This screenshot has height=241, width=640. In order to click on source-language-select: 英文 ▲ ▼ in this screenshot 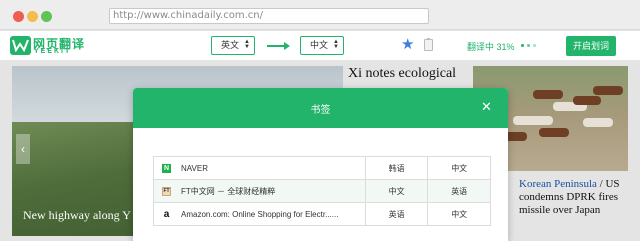, I will do `click(233, 45)`.